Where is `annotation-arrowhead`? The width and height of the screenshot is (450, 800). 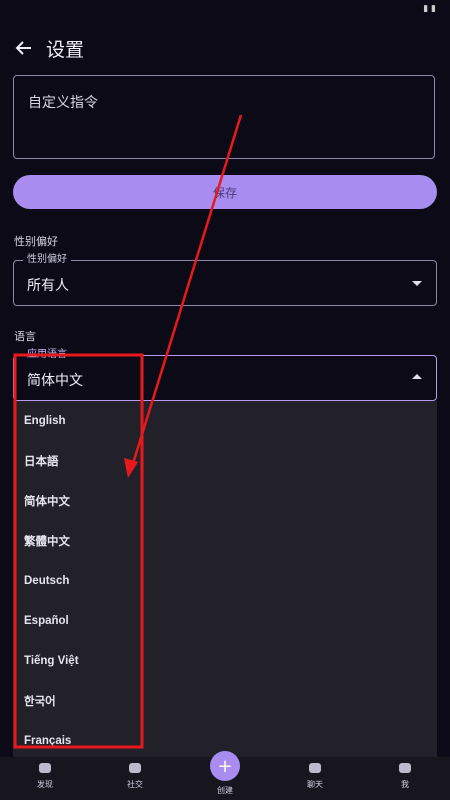
annotation-arrowhead is located at coordinates (131, 468).